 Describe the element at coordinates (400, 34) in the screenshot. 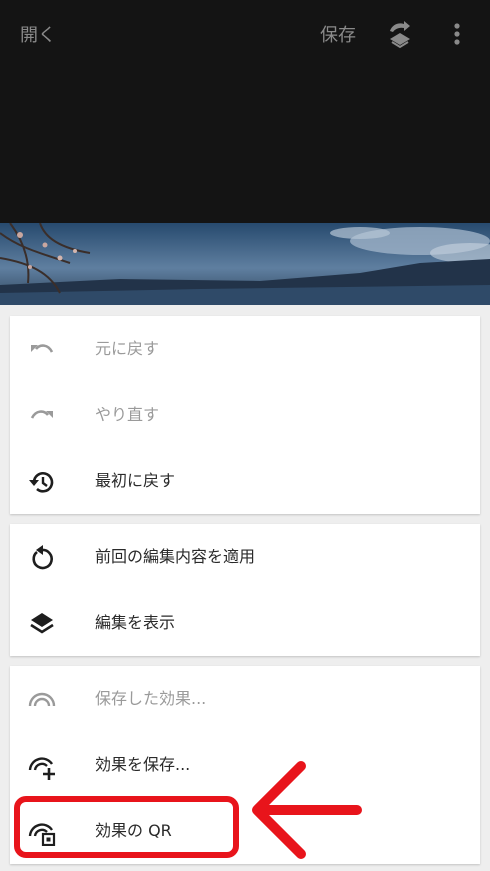

I see `layers-stack-icon` at that location.